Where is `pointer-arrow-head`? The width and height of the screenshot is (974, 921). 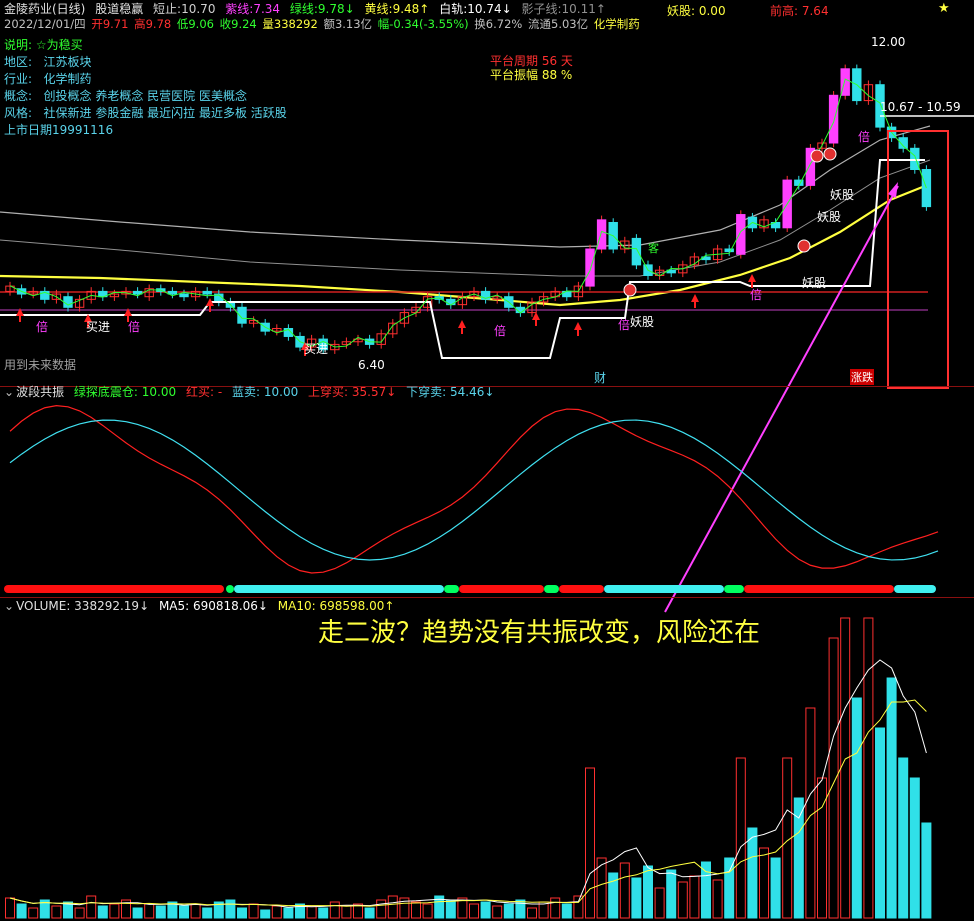
pointer-arrow-head is located at coordinates (893, 190).